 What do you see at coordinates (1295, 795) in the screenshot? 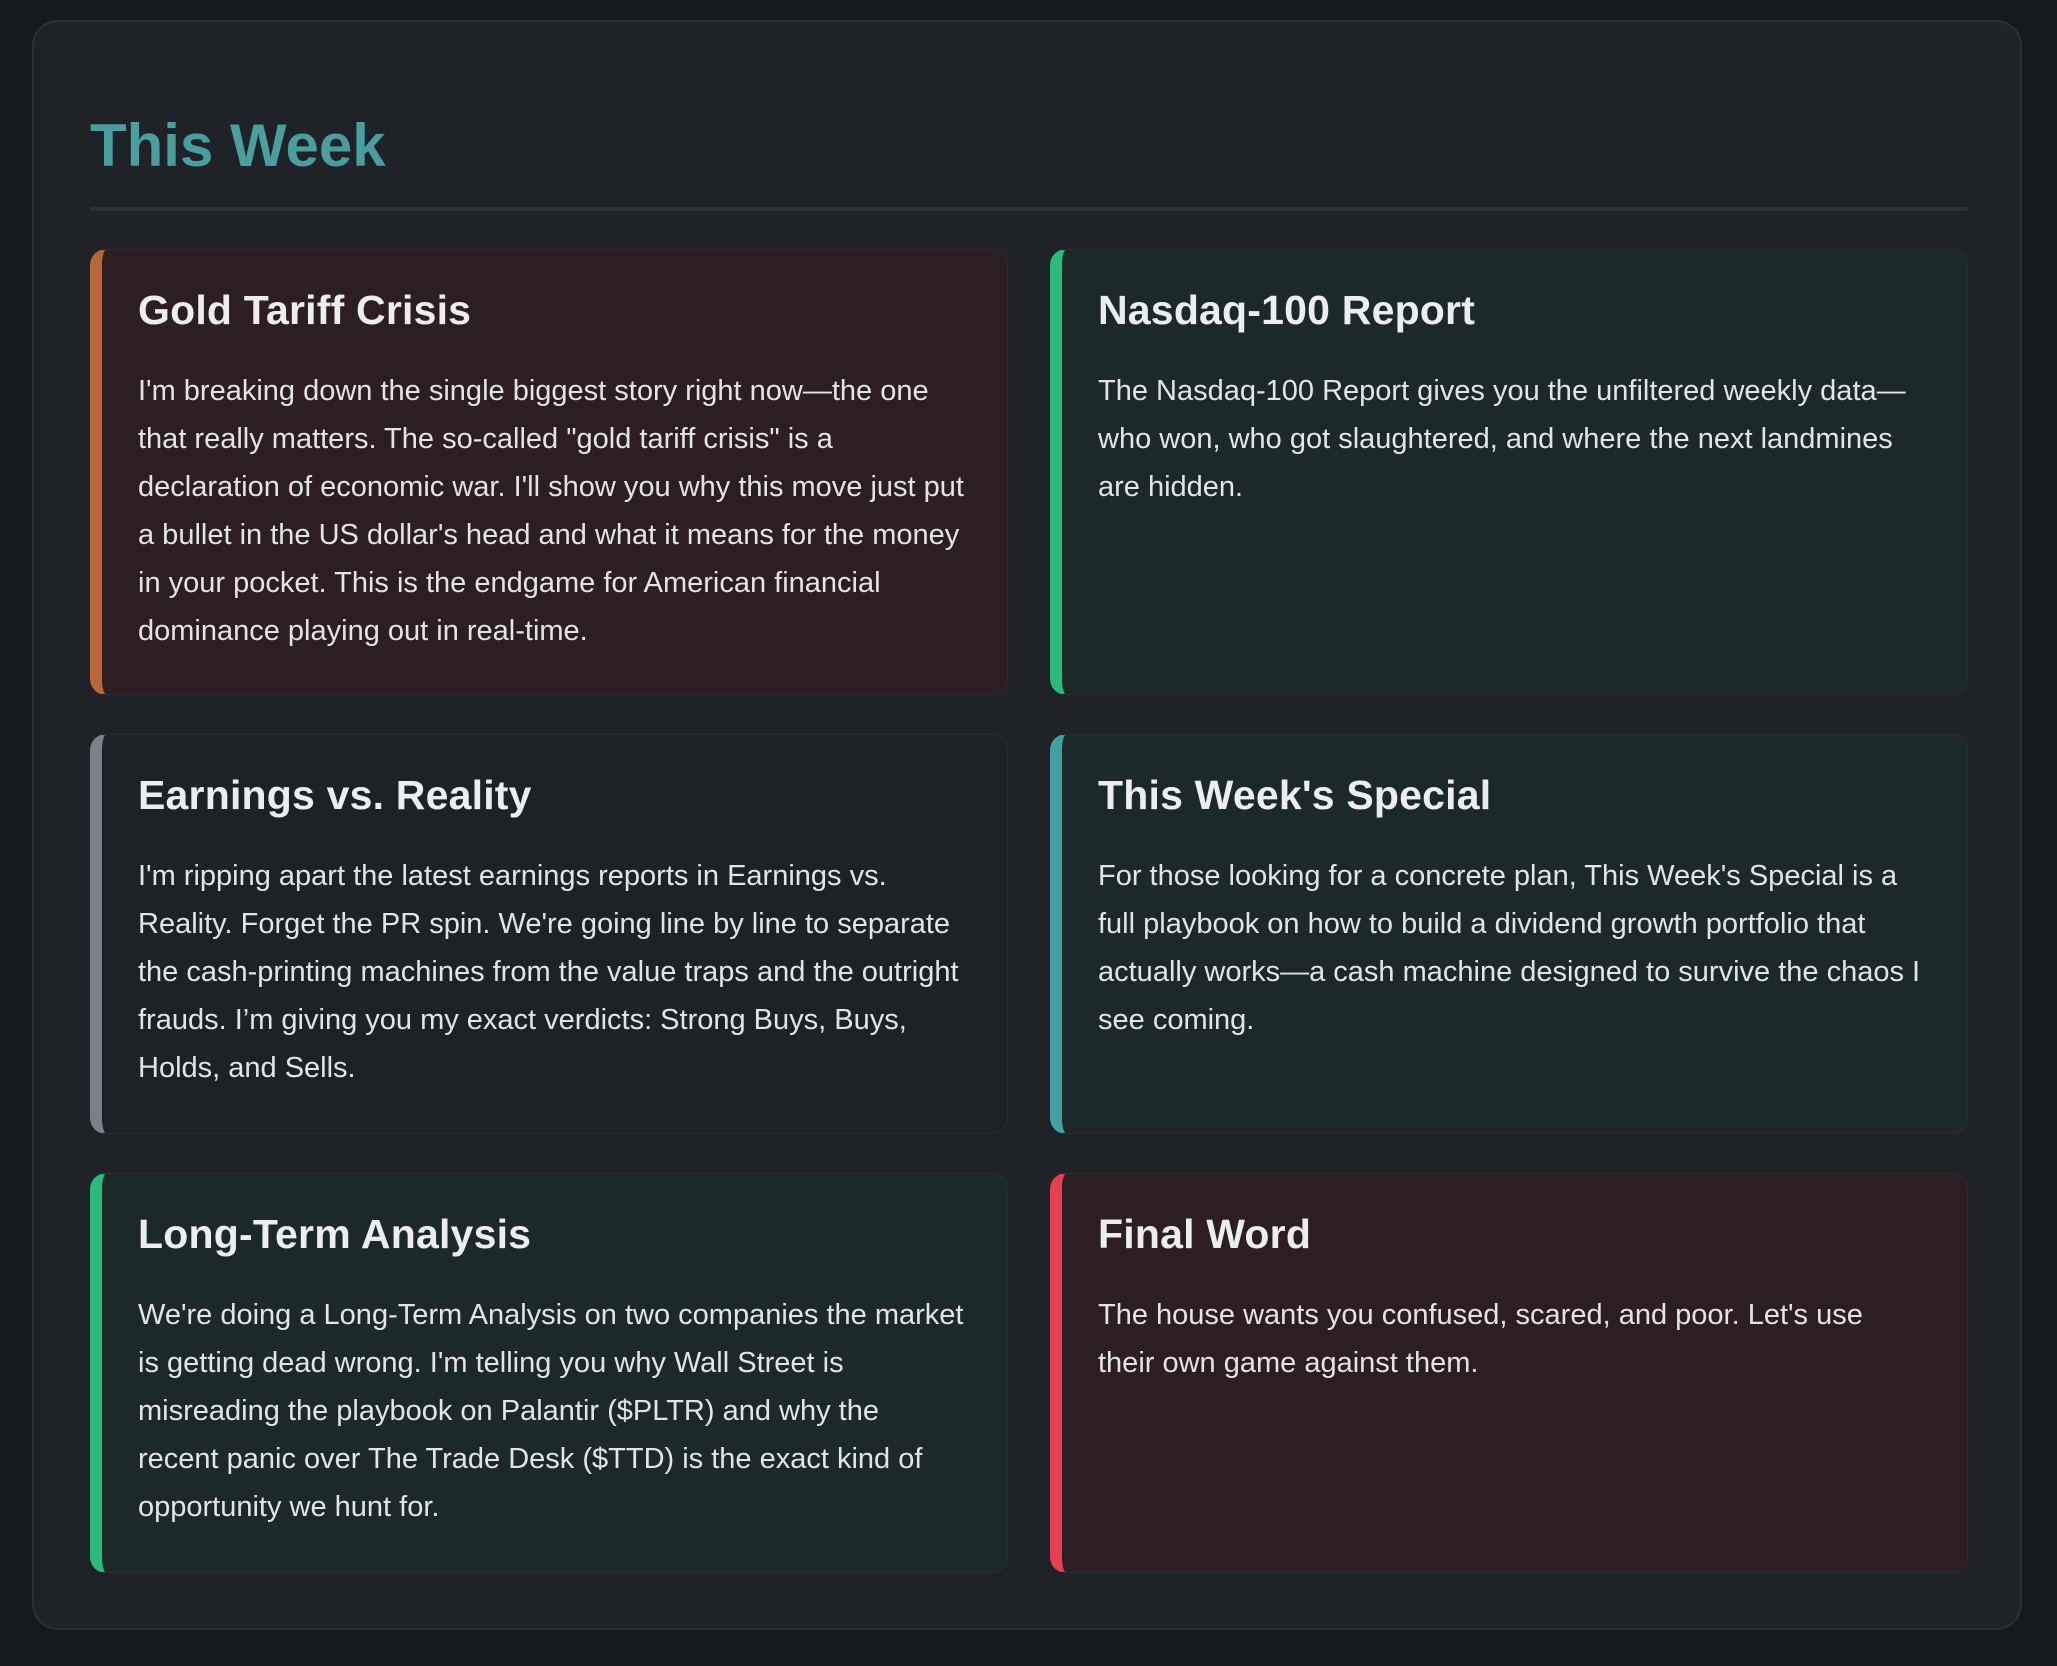
I see `card-title: This Week's Special` at bounding box center [1295, 795].